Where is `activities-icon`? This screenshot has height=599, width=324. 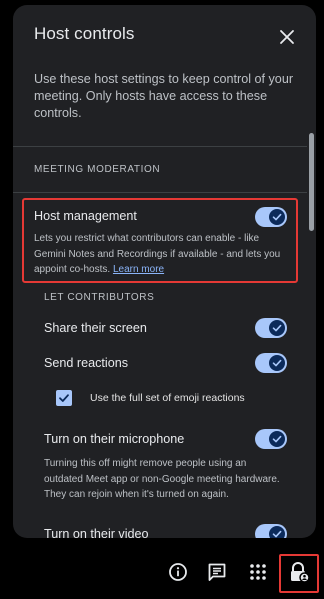
activities-icon is located at coordinates (258, 572).